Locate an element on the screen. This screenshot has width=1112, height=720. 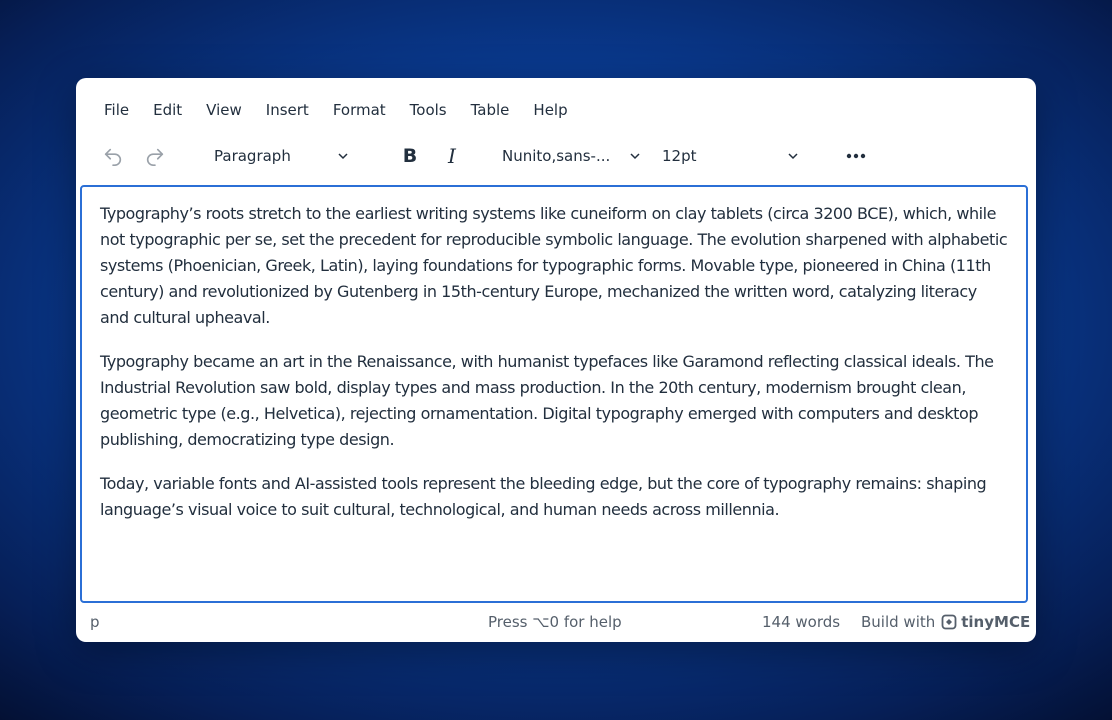
bold-button: B is located at coordinates (410, 156).